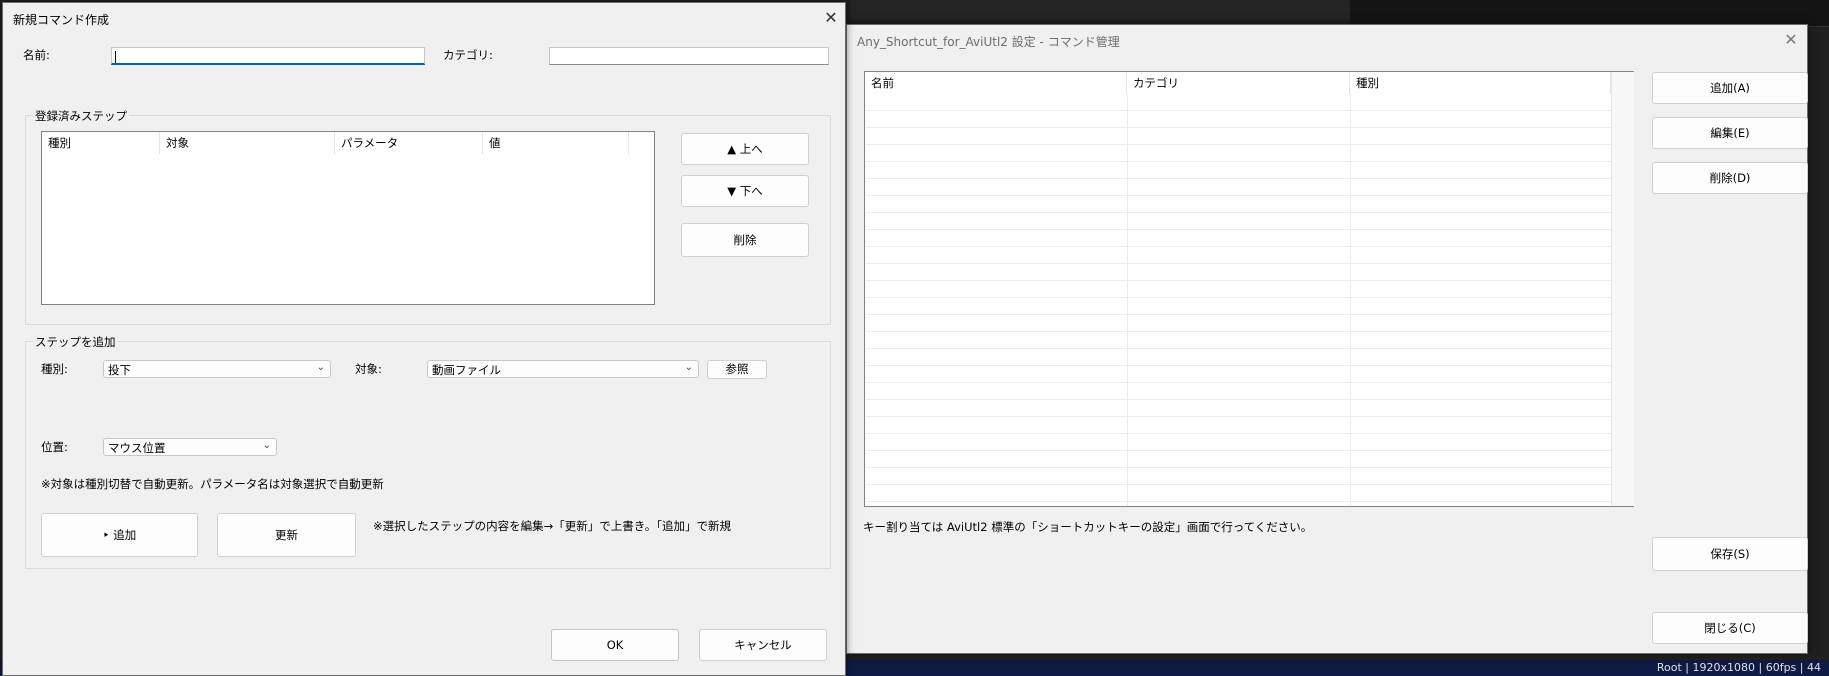 This screenshot has width=1829, height=676. Describe the element at coordinates (268, 56) in the screenshot. I see `name-input` at that location.